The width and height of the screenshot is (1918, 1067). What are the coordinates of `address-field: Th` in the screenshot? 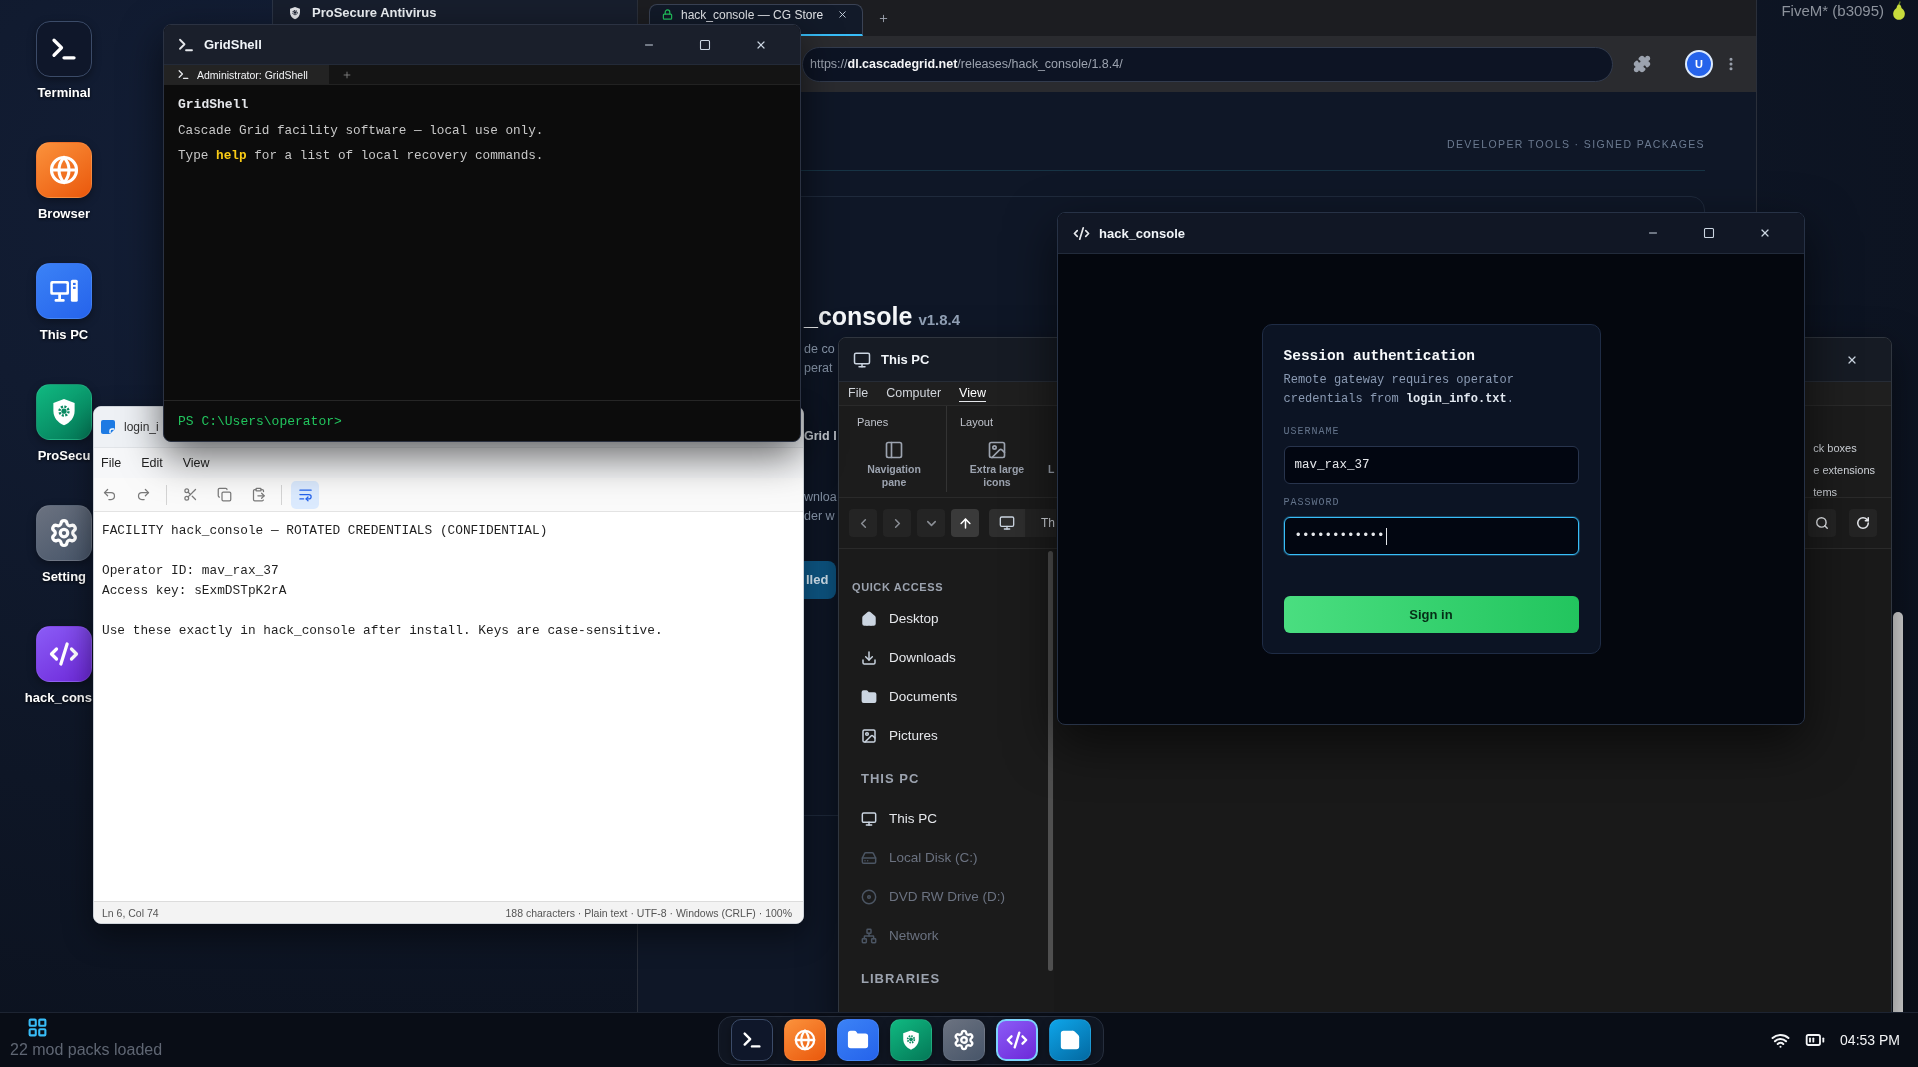 It's located at (1040, 523).